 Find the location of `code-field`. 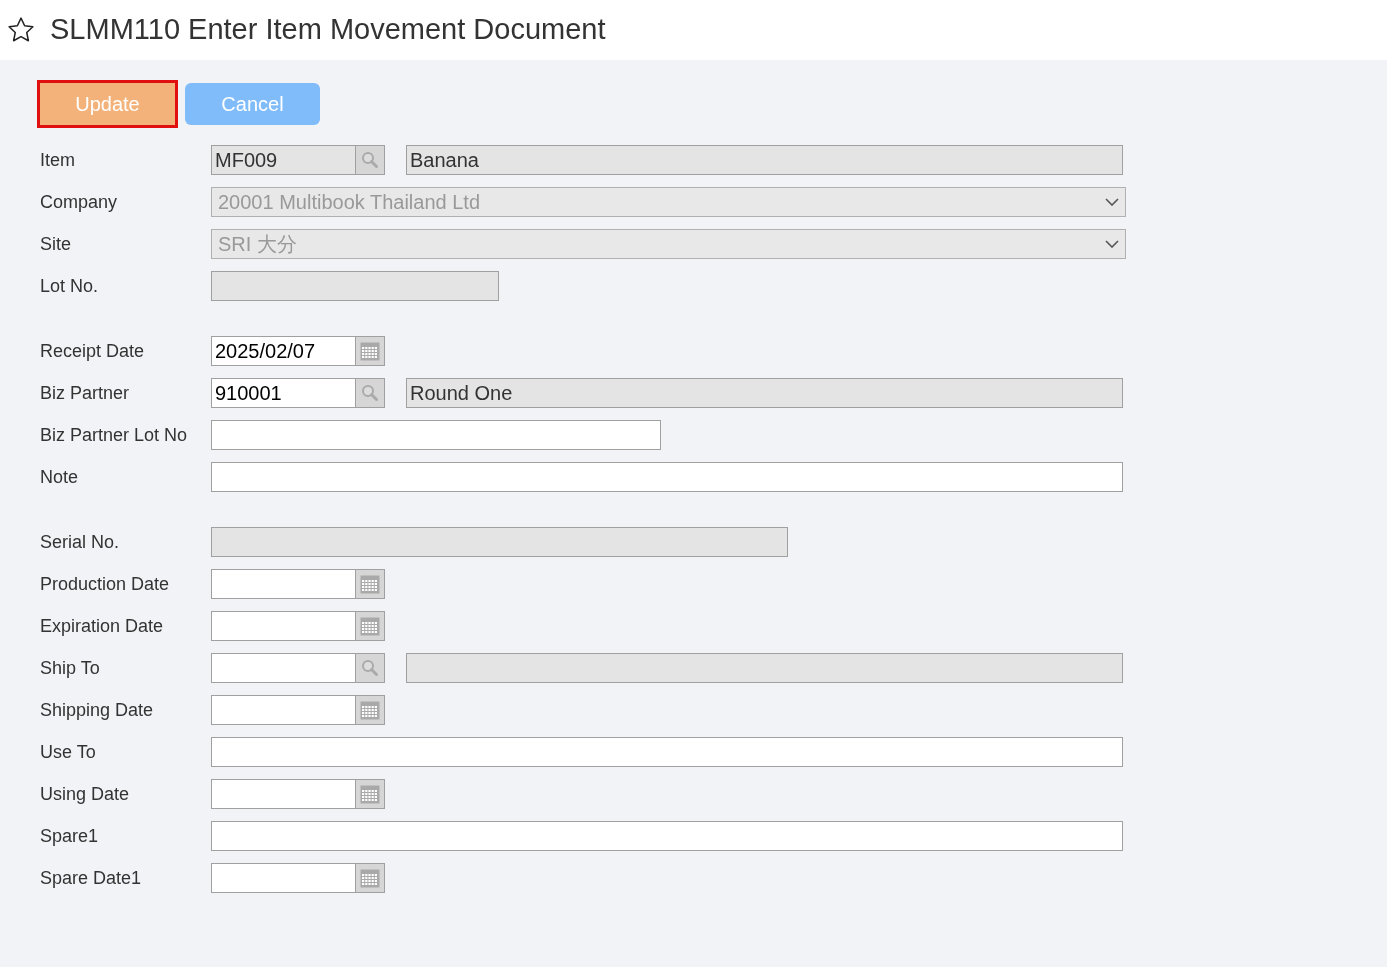

code-field is located at coordinates (283, 668).